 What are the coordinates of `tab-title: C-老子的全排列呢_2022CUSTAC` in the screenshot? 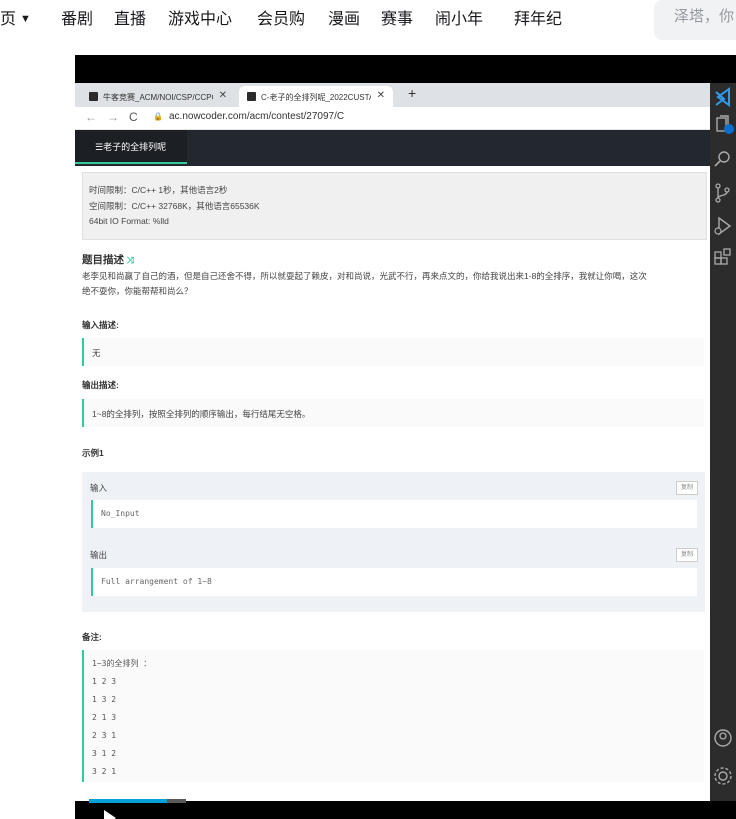 It's located at (316, 97).